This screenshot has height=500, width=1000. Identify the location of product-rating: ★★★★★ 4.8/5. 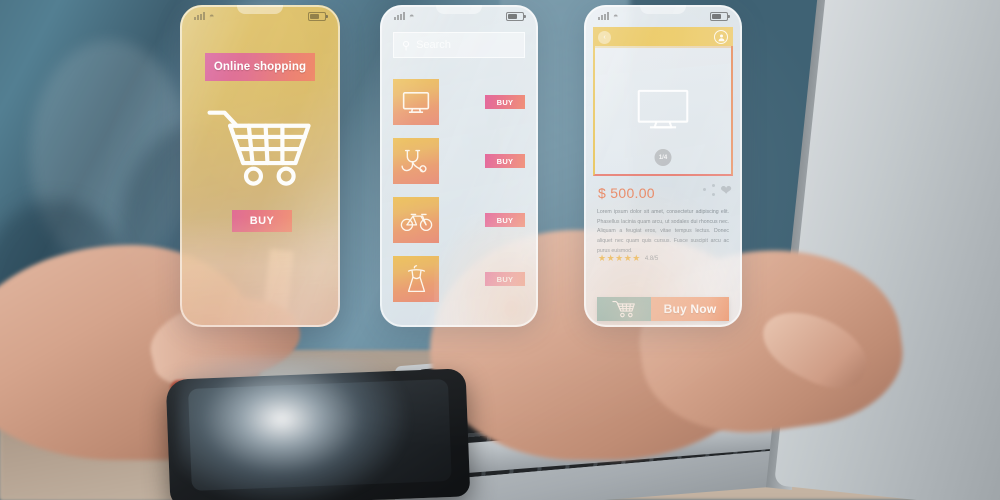
(628, 258).